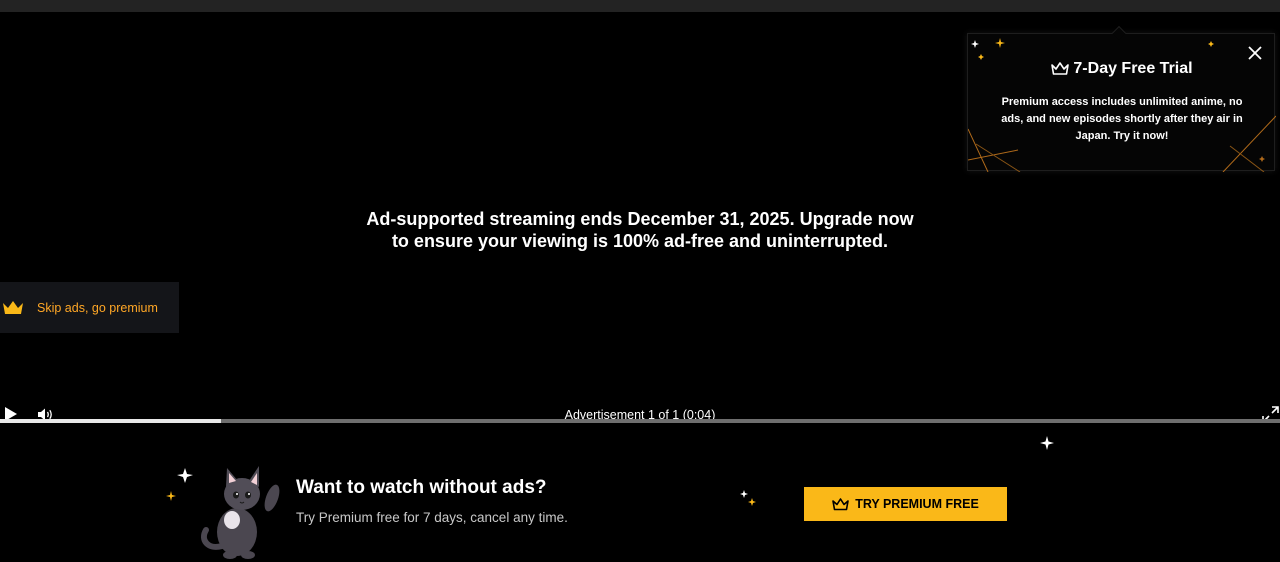 The height and width of the screenshot is (562, 1280). I want to click on trial-title: 7-Day Free Trial, so click(1122, 69).